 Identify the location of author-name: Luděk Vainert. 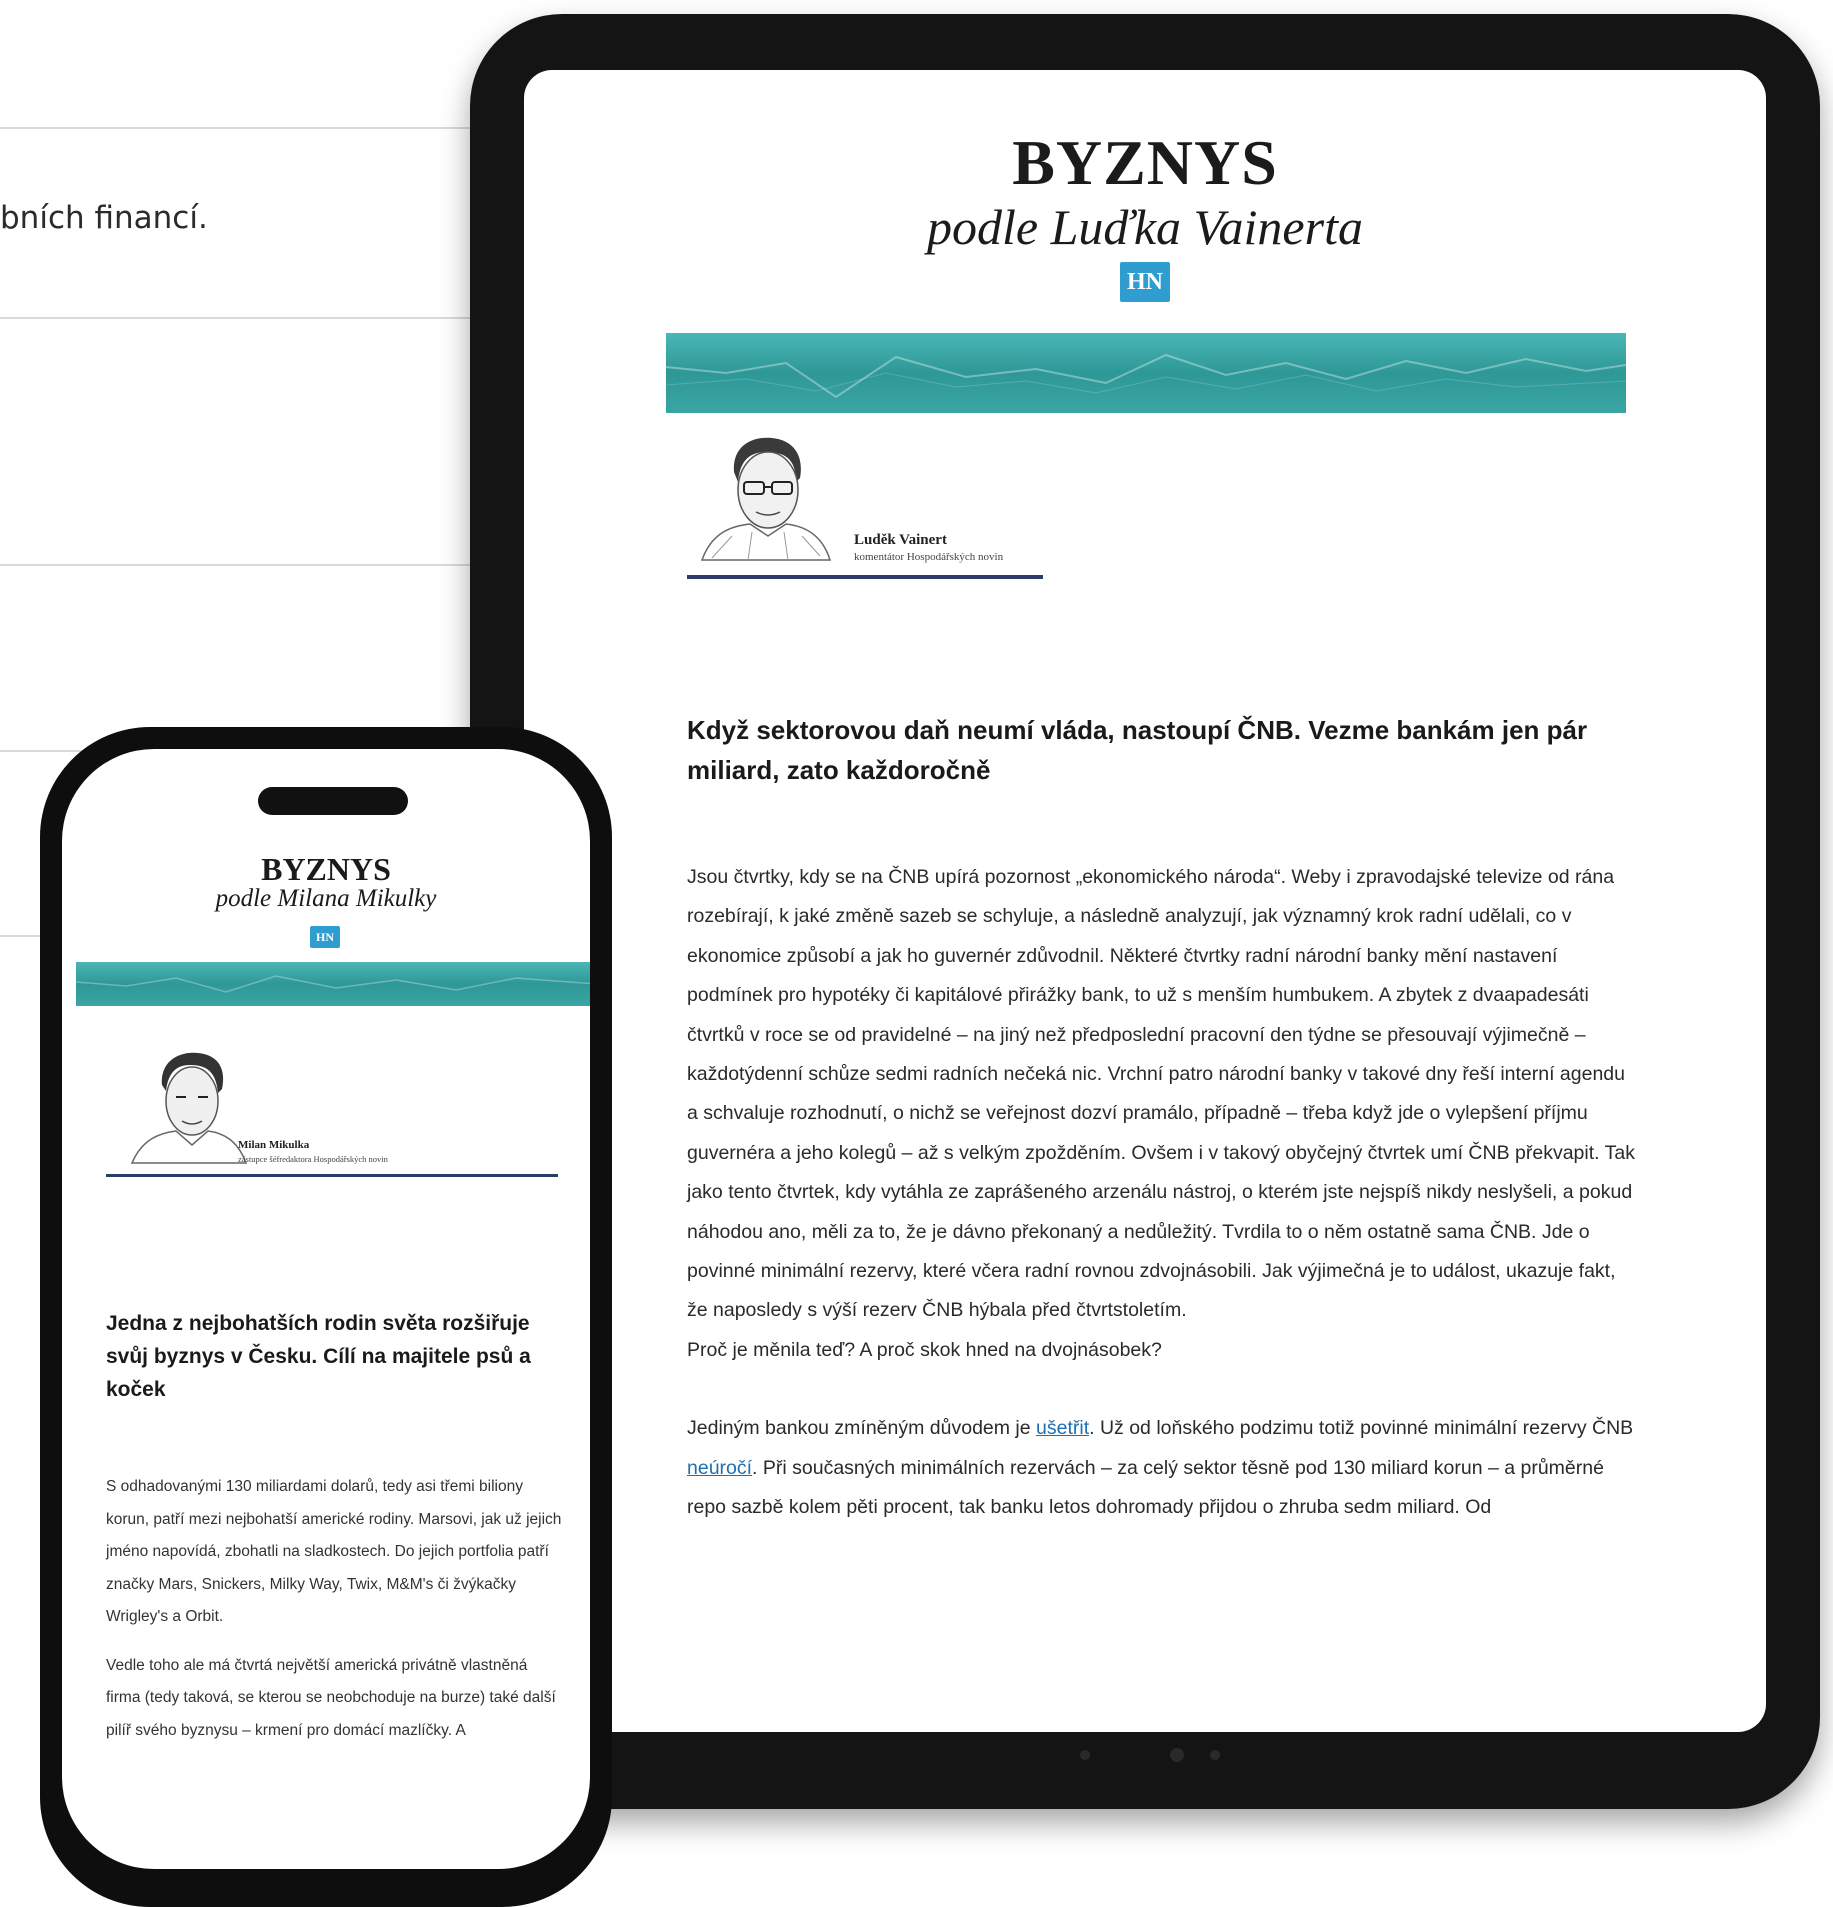
(900, 540).